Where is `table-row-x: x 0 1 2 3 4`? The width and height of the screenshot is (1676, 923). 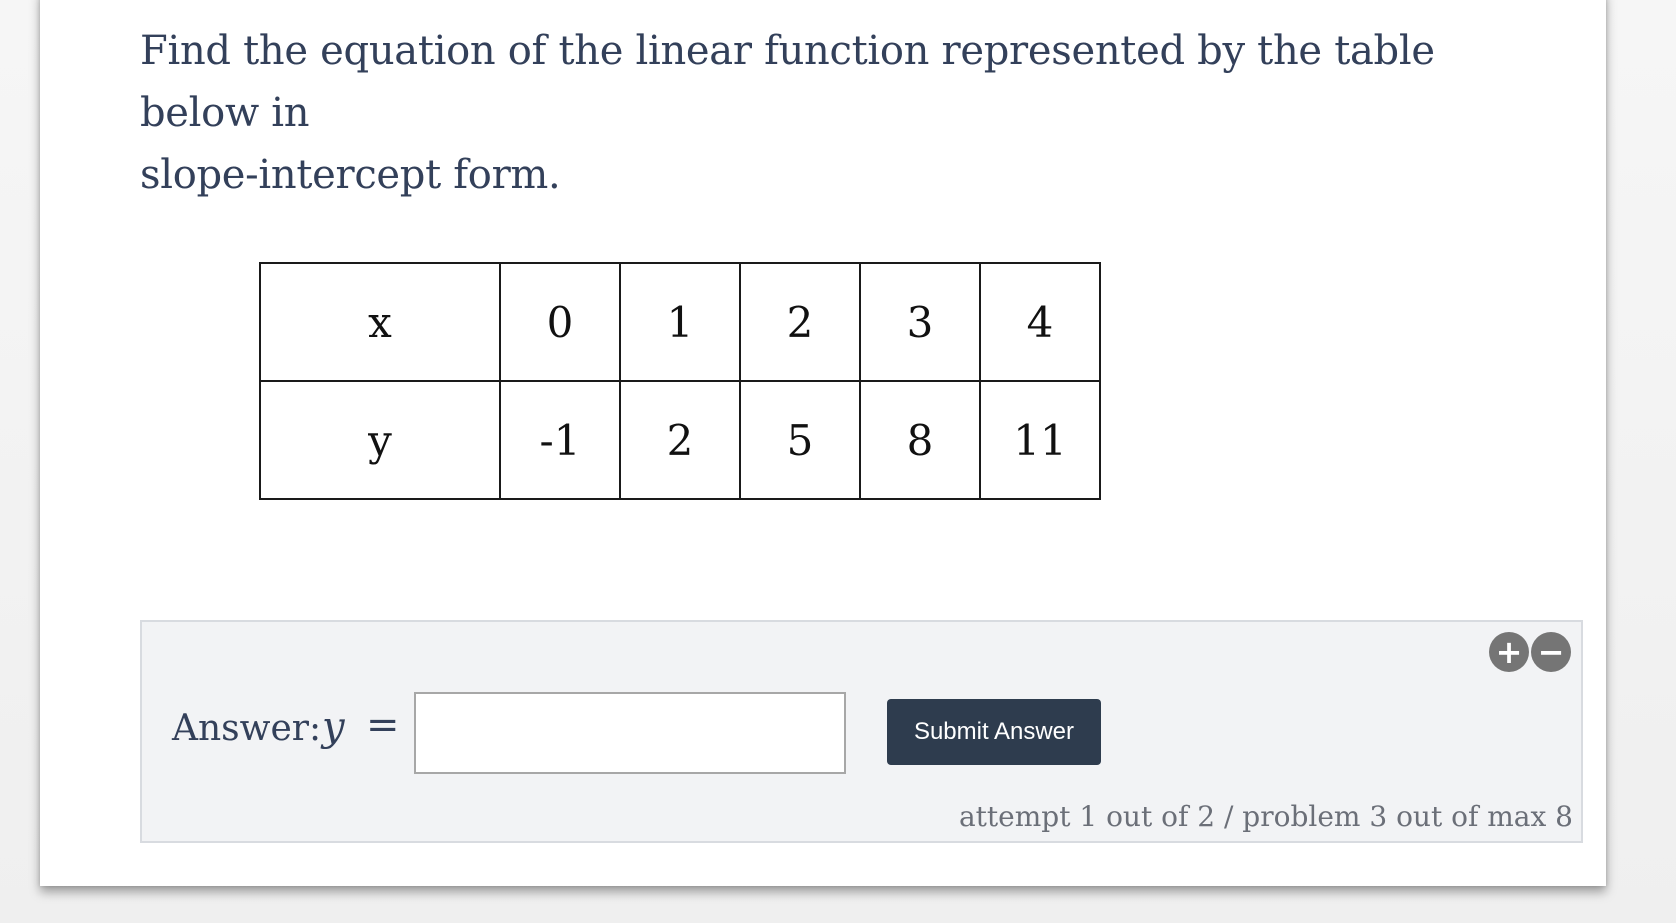
table-row-x: x 0 1 2 3 4 is located at coordinates (680, 322).